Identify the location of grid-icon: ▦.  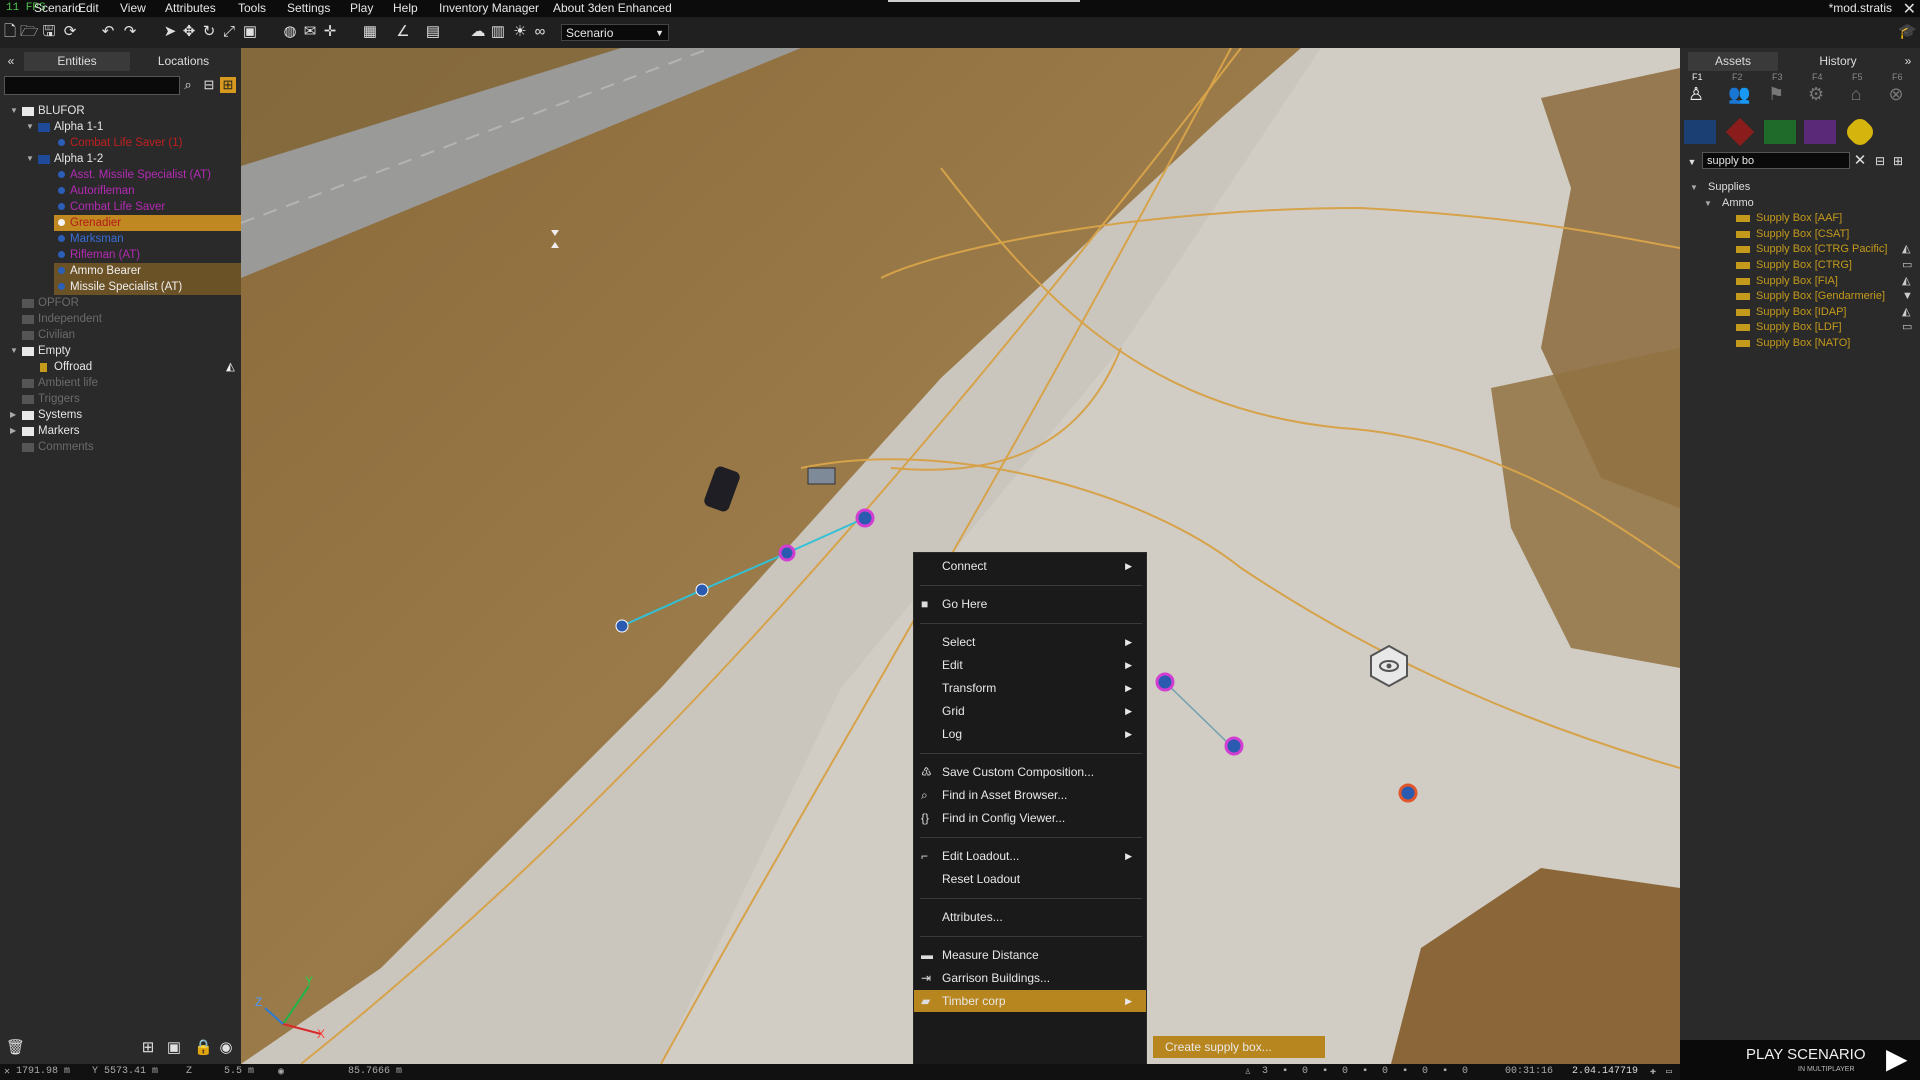
(370, 32).